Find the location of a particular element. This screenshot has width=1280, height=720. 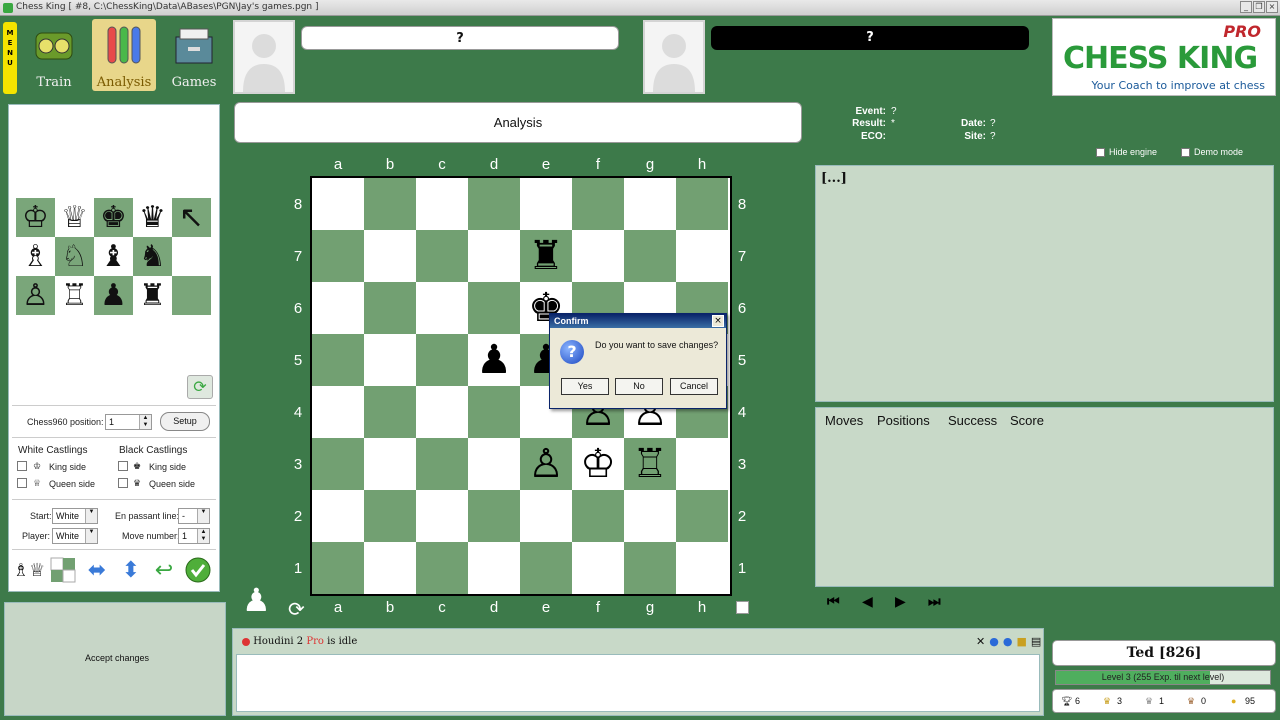

nav-analysis-button: Analysis is located at coordinates (124, 55).